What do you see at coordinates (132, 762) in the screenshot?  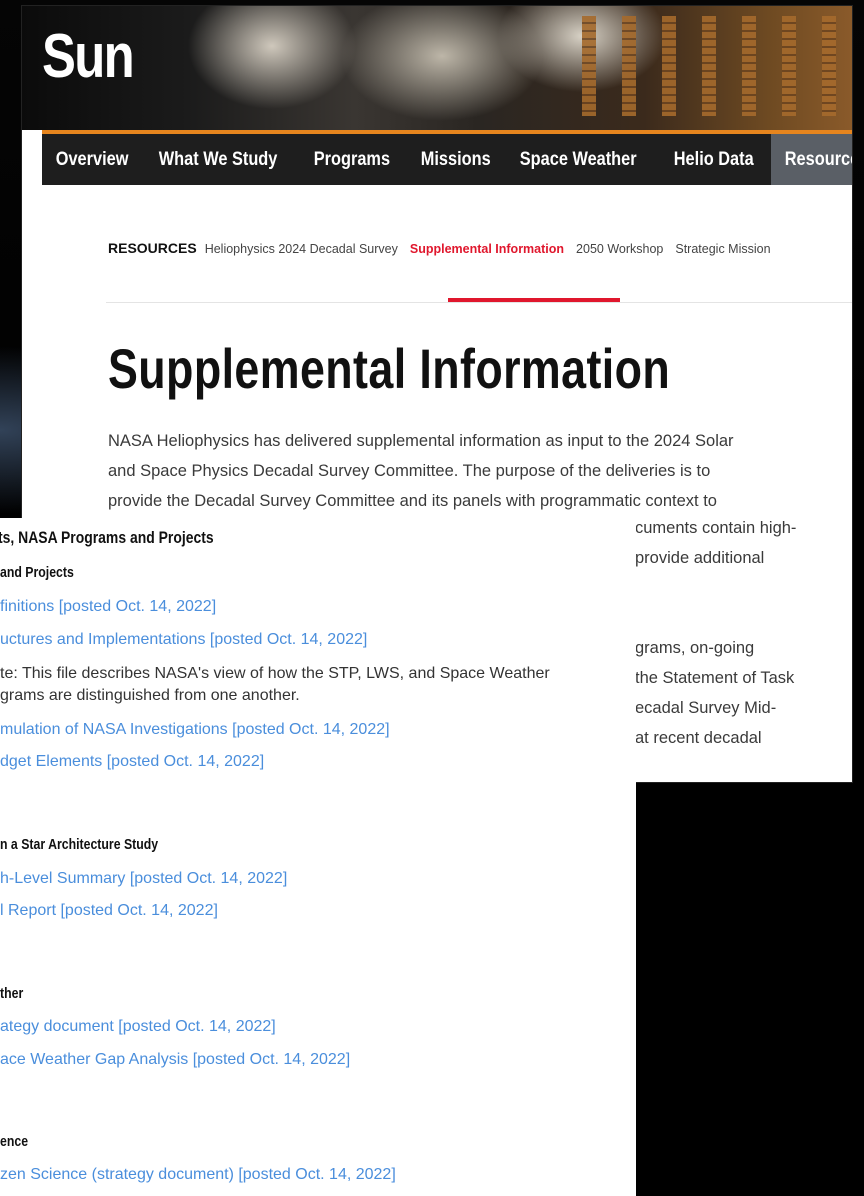 I see `document-link: dget Elements [posted Oct. 14, 2022]` at bounding box center [132, 762].